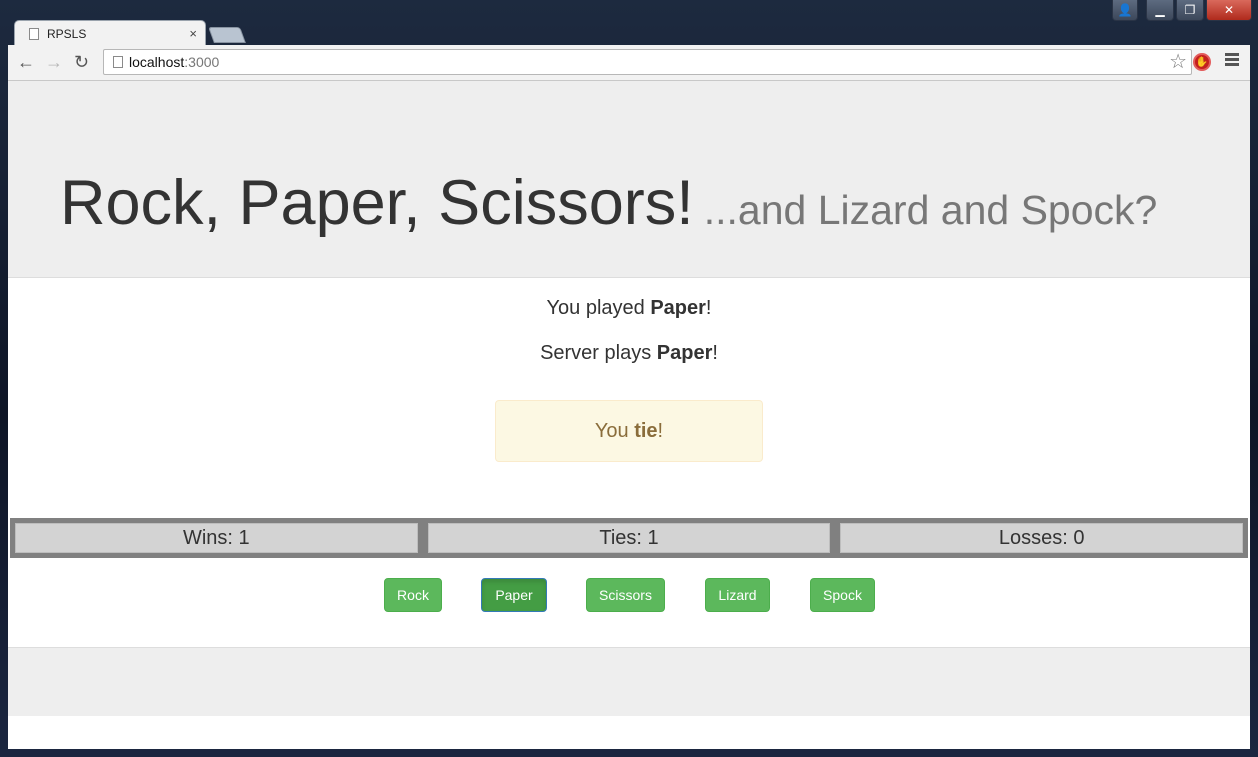 The image size is (1258, 757). I want to click on user-profile-icon: 👤, so click(1125, 10).